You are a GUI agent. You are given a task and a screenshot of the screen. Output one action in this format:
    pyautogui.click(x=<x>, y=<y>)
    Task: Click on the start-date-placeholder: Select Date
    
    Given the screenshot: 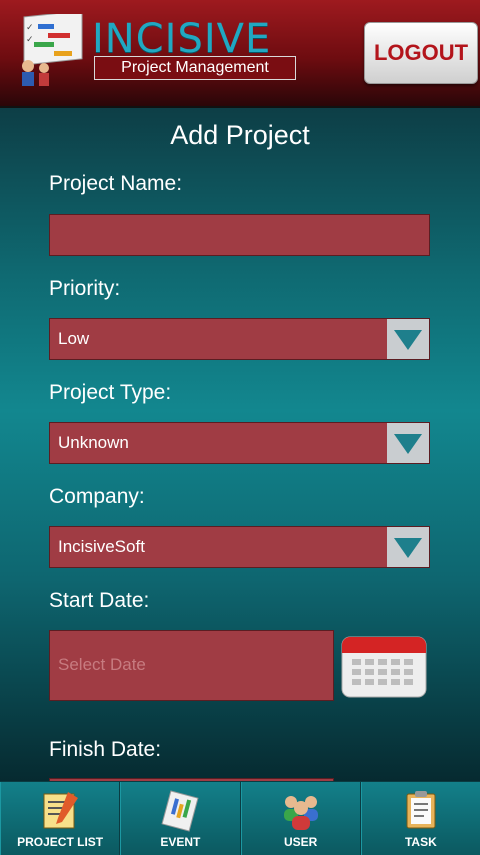 What is the action you would take?
    pyautogui.click(x=102, y=664)
    